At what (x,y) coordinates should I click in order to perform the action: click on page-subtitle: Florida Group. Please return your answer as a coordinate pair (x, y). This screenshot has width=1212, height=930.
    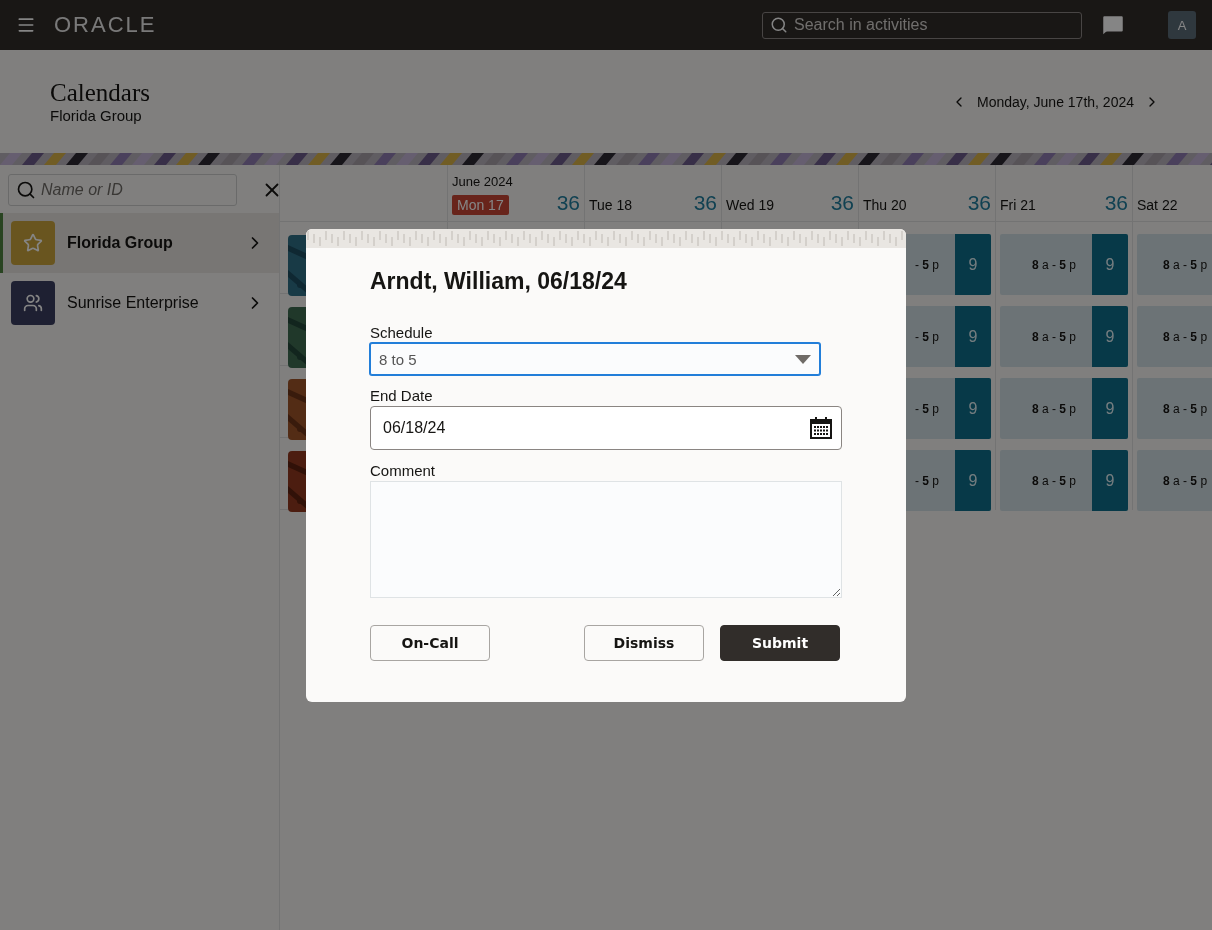
    Looking at the image, I should click on (96, 115).